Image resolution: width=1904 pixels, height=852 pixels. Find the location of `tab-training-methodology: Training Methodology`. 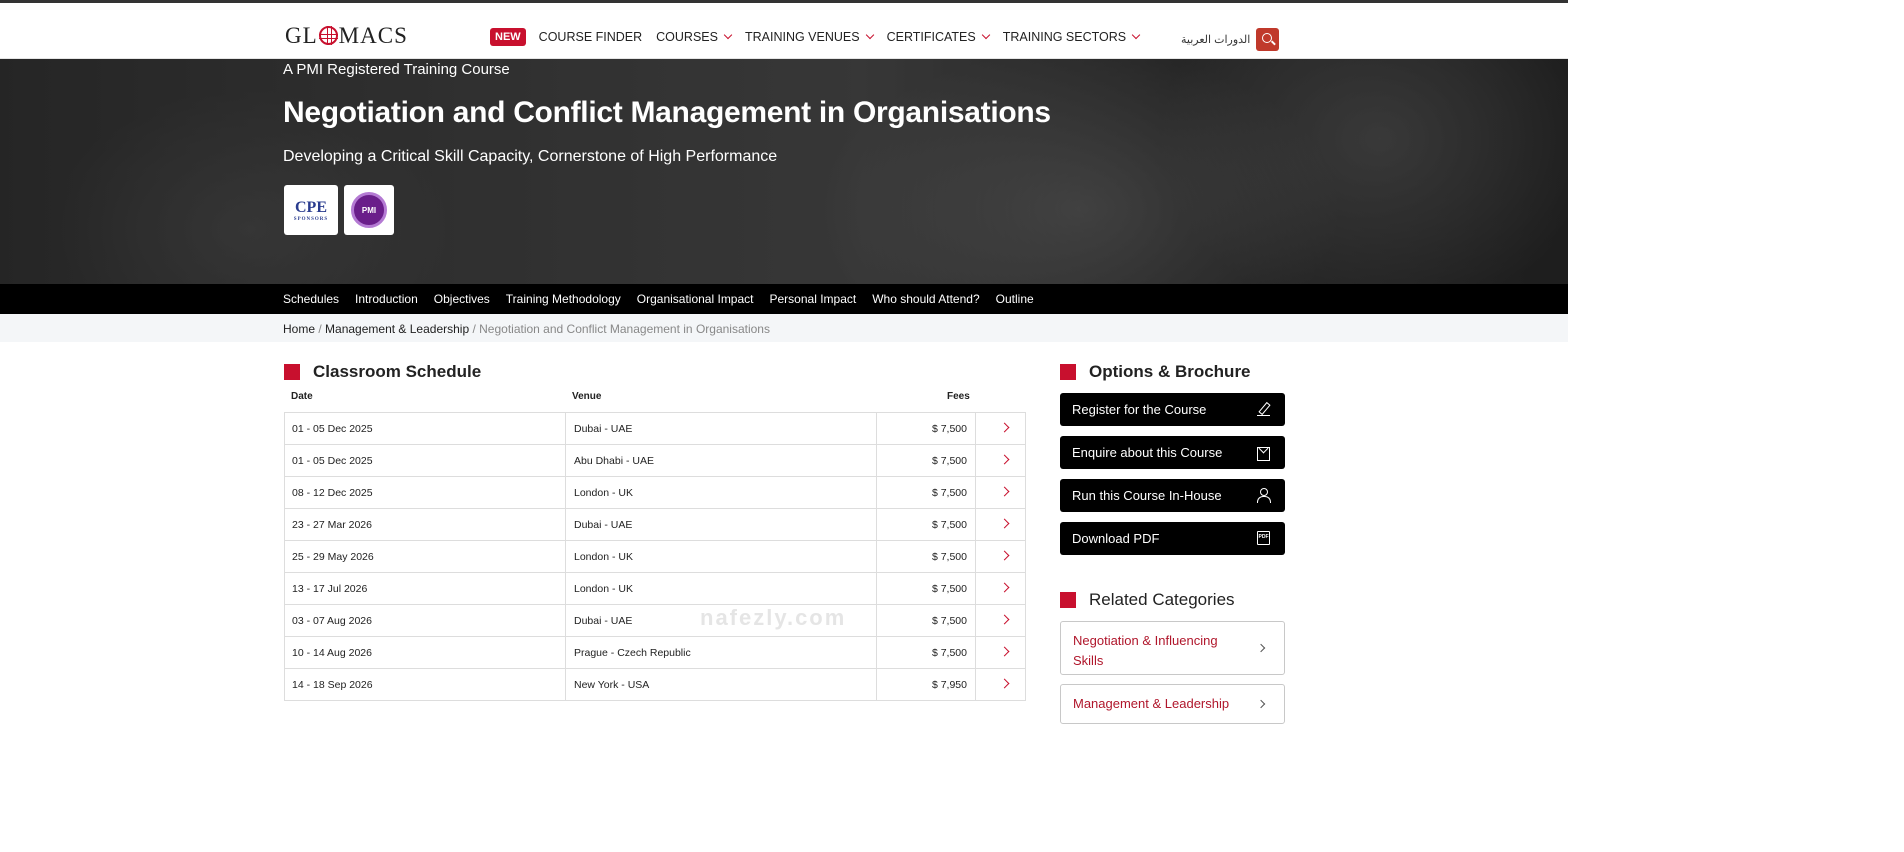

tab-training-methodology: Training Methodology is located at coordinates (563, 299).